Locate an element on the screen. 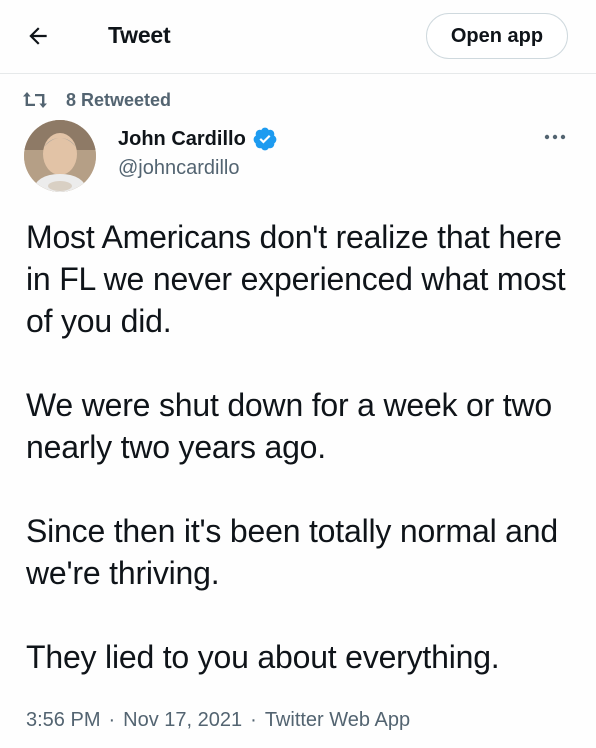 Image resolution: width=596 pixels, height=748 pixels. open-app-button: Open app is located at coordinates (497, 36).